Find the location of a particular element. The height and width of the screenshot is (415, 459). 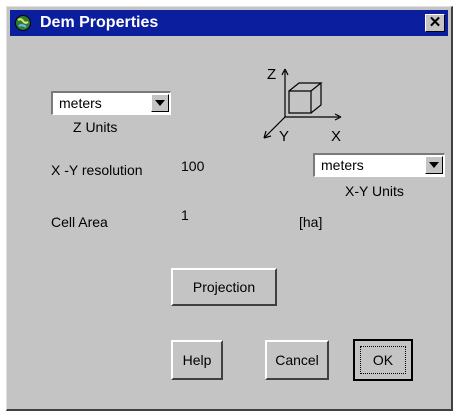

z-units-value: meters is located at coordinates (80, 103).